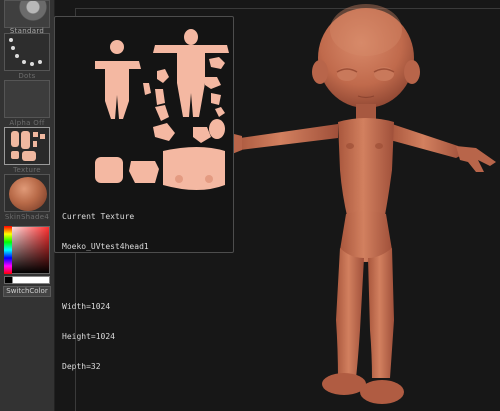 This screenshot has height=411, width=500. Describe the element at coordinates (86, 306) in the screenshot. I see `texture-width: Width=1024` at that location.